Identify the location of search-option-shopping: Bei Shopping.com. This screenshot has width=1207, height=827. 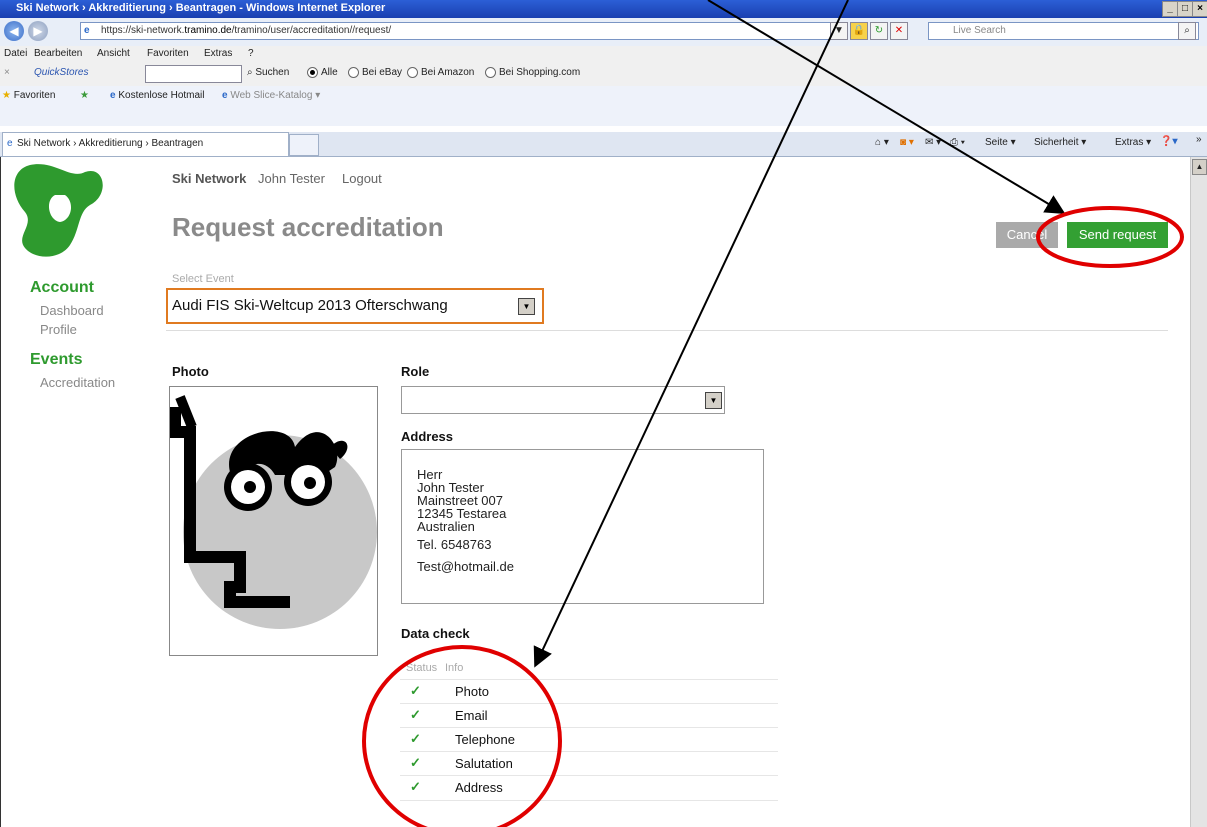
(532, 72).